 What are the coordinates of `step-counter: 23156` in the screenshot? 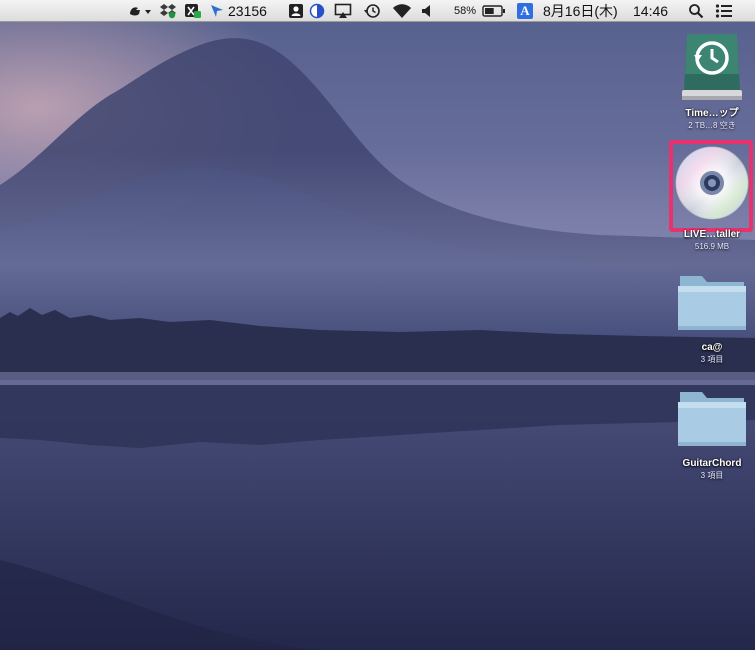 It's located at (247, 11).